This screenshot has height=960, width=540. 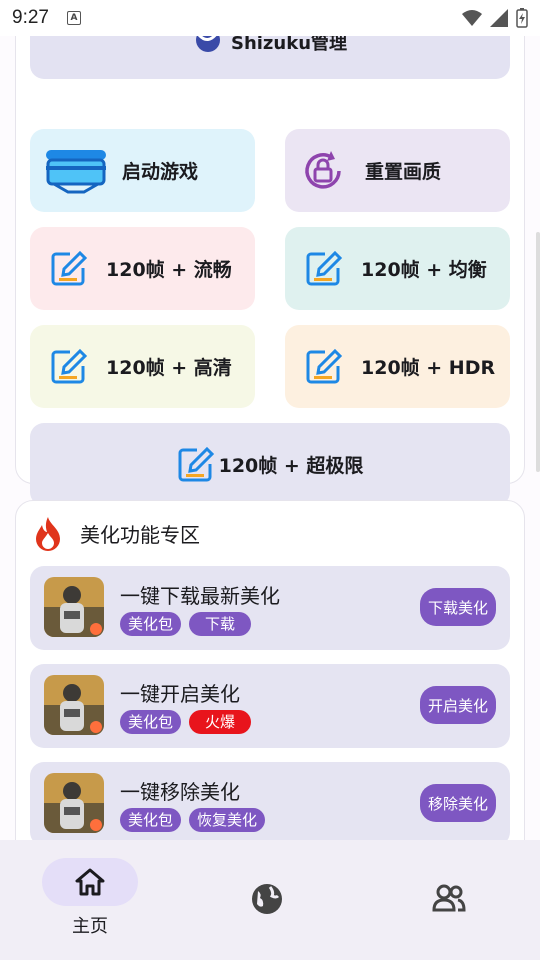 What do you see at coordinates (160, 172) in the screenshot?
I see `launch-game-label: 启动游戏` at bounding box center [160, 172].